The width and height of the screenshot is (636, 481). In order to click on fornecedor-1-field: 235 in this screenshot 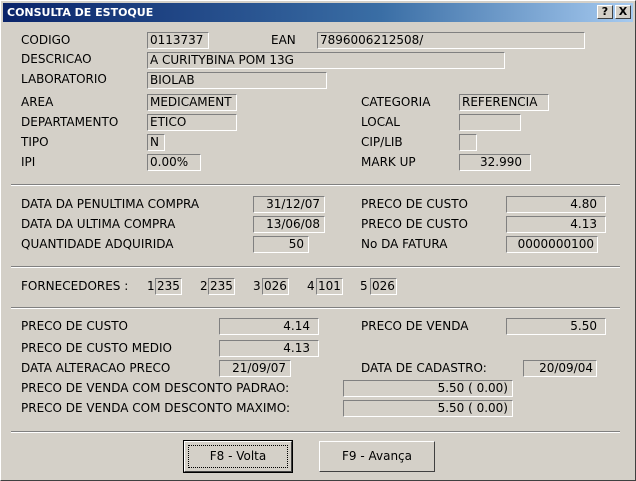, I will do `click(168, 286)`.